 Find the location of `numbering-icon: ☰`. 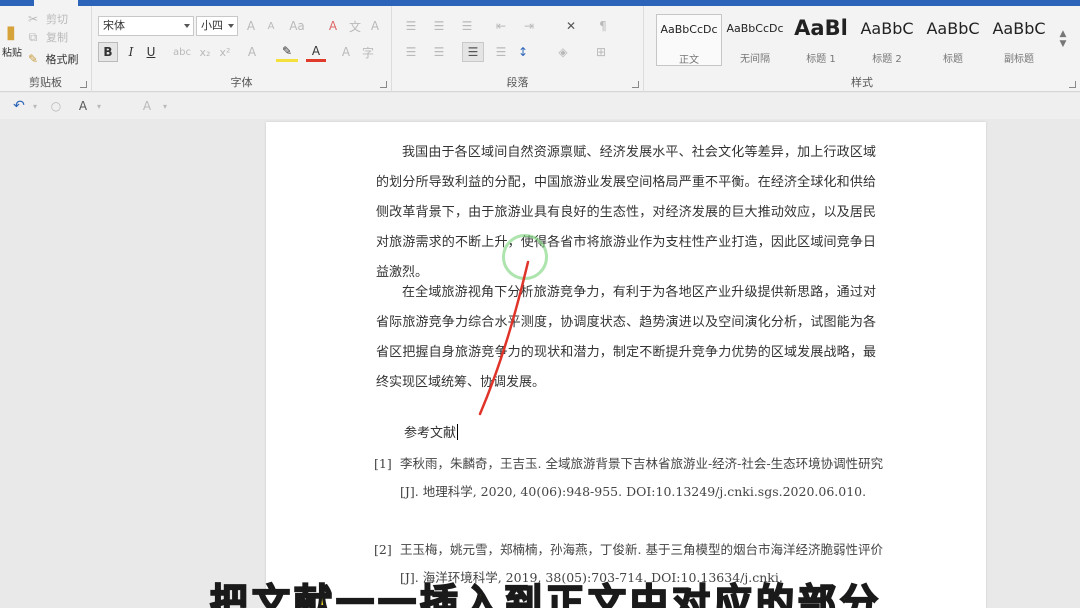

numbering-icon: ☰ is located at coordinates (439, 26).